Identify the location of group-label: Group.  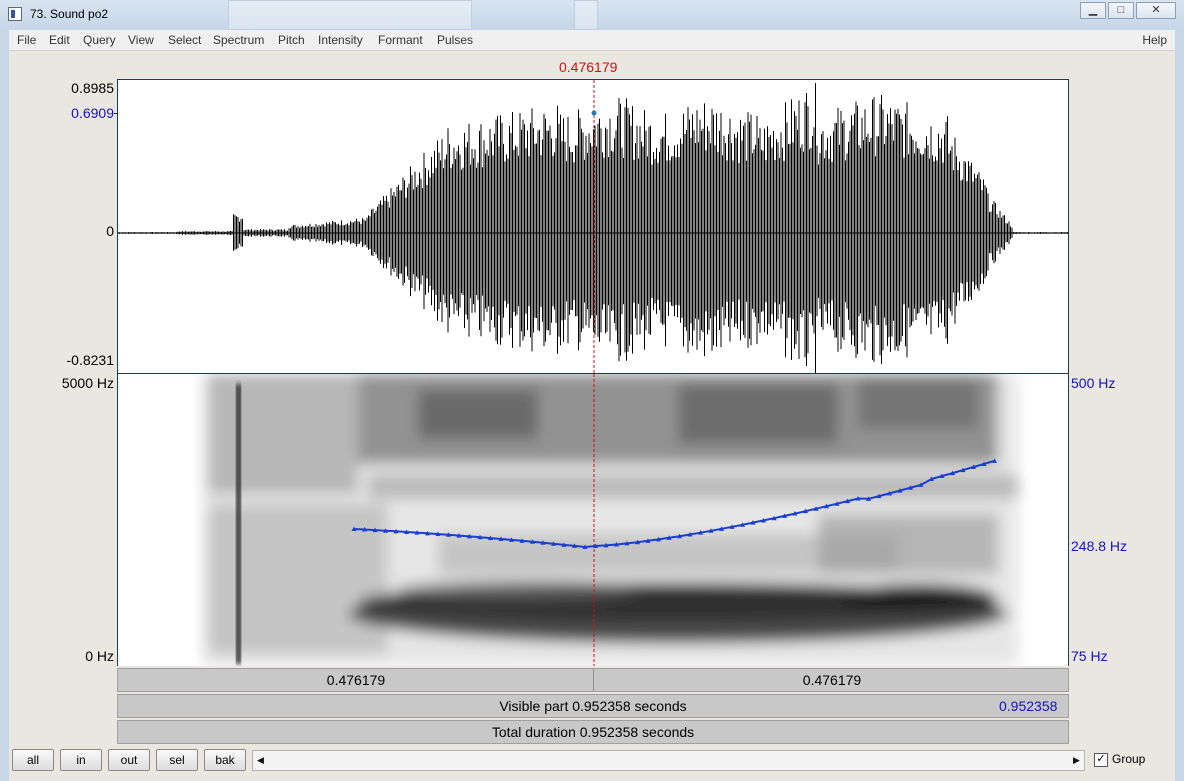
(1129, 759).